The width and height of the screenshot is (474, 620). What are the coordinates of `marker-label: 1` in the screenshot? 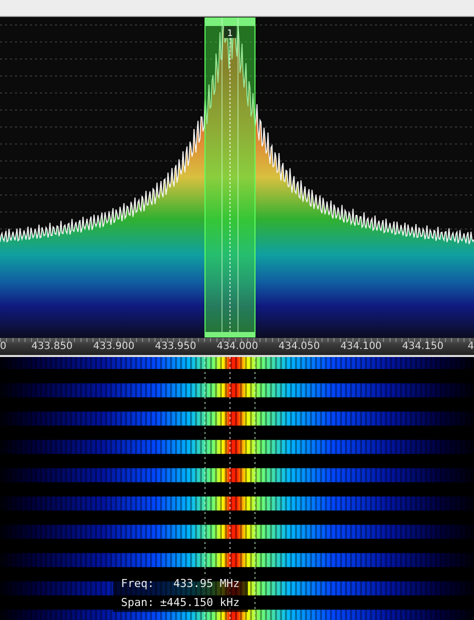 It's located at (230, 34).